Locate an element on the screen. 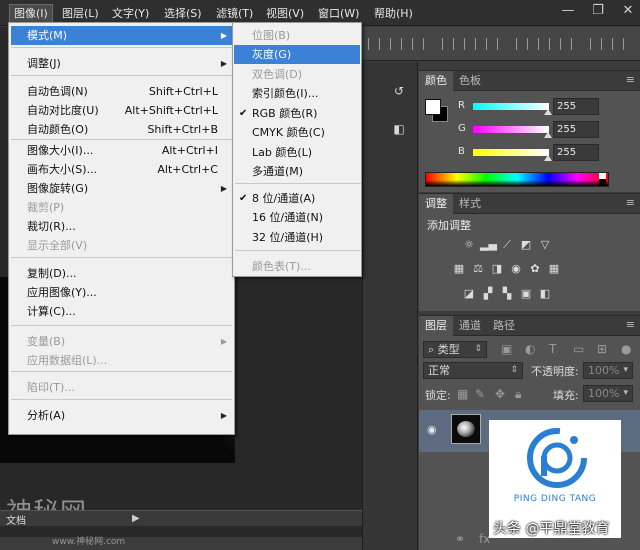 The width and height of the screenshot is (640, 550). menu-select: 选择(S) is located at coordinates (183, 13).